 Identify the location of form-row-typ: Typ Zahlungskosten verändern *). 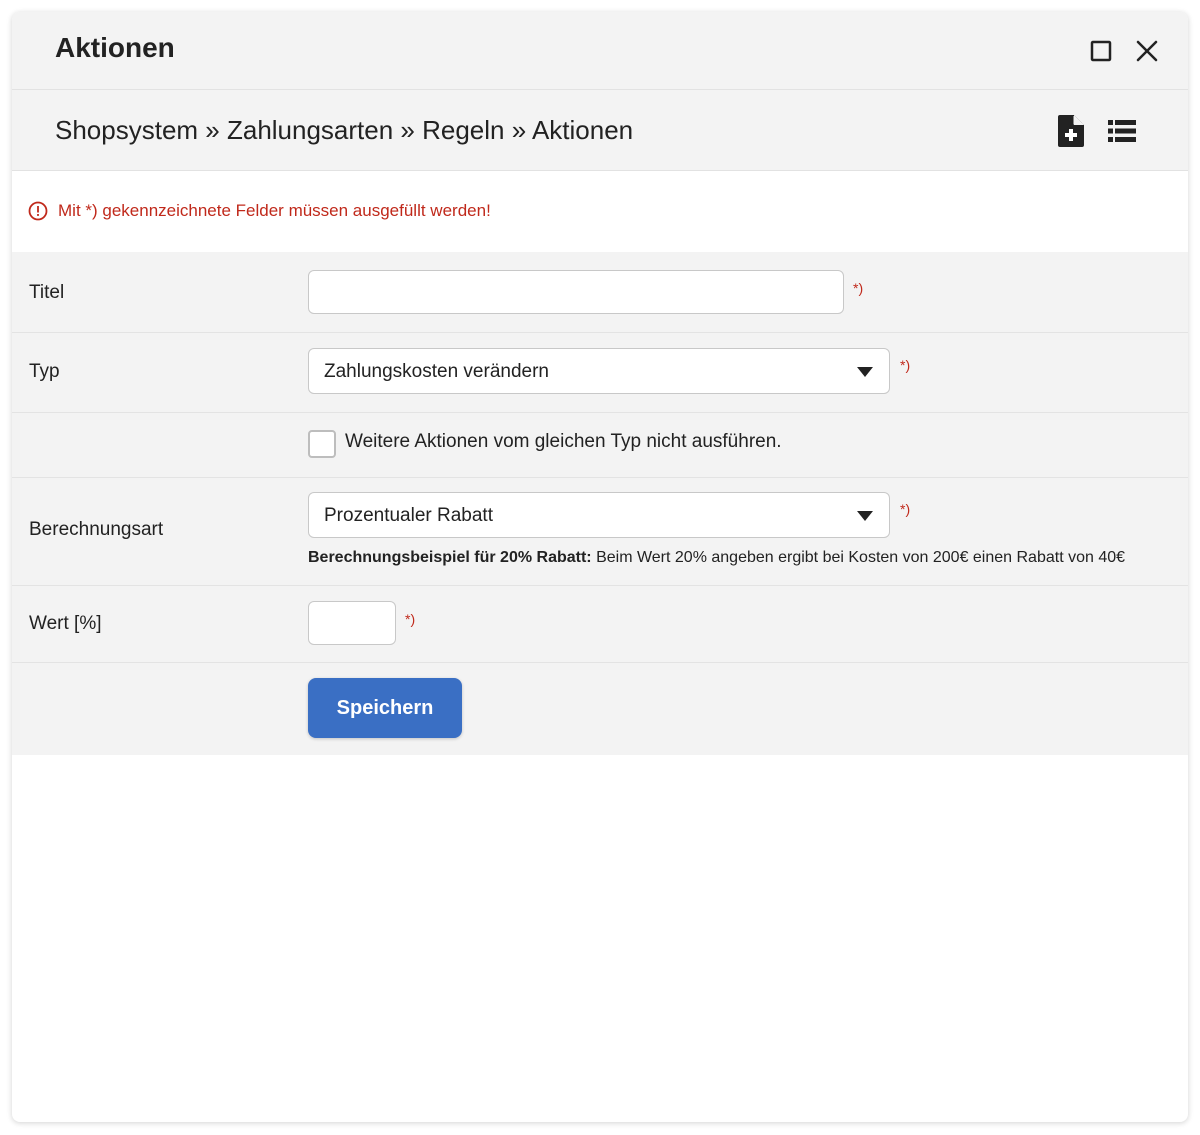
(600, 373).